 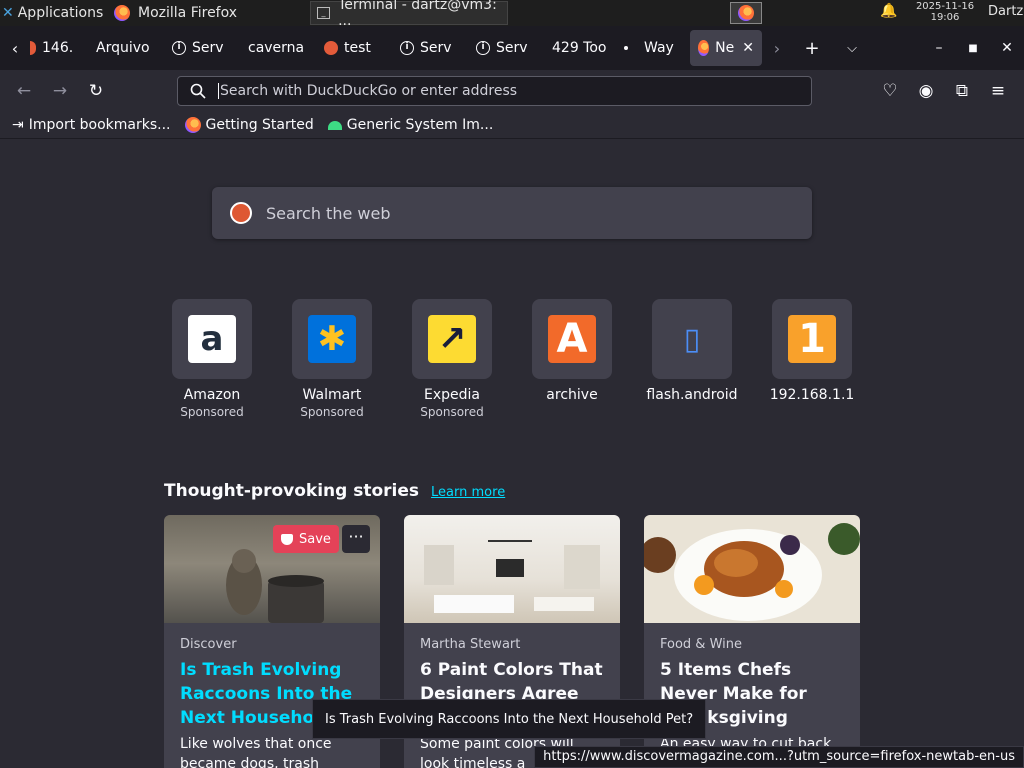 What do you see at coordinates (572, 395) in the screenshot?
I see `shortcut-title: archive` at bounding box center [572, 395].